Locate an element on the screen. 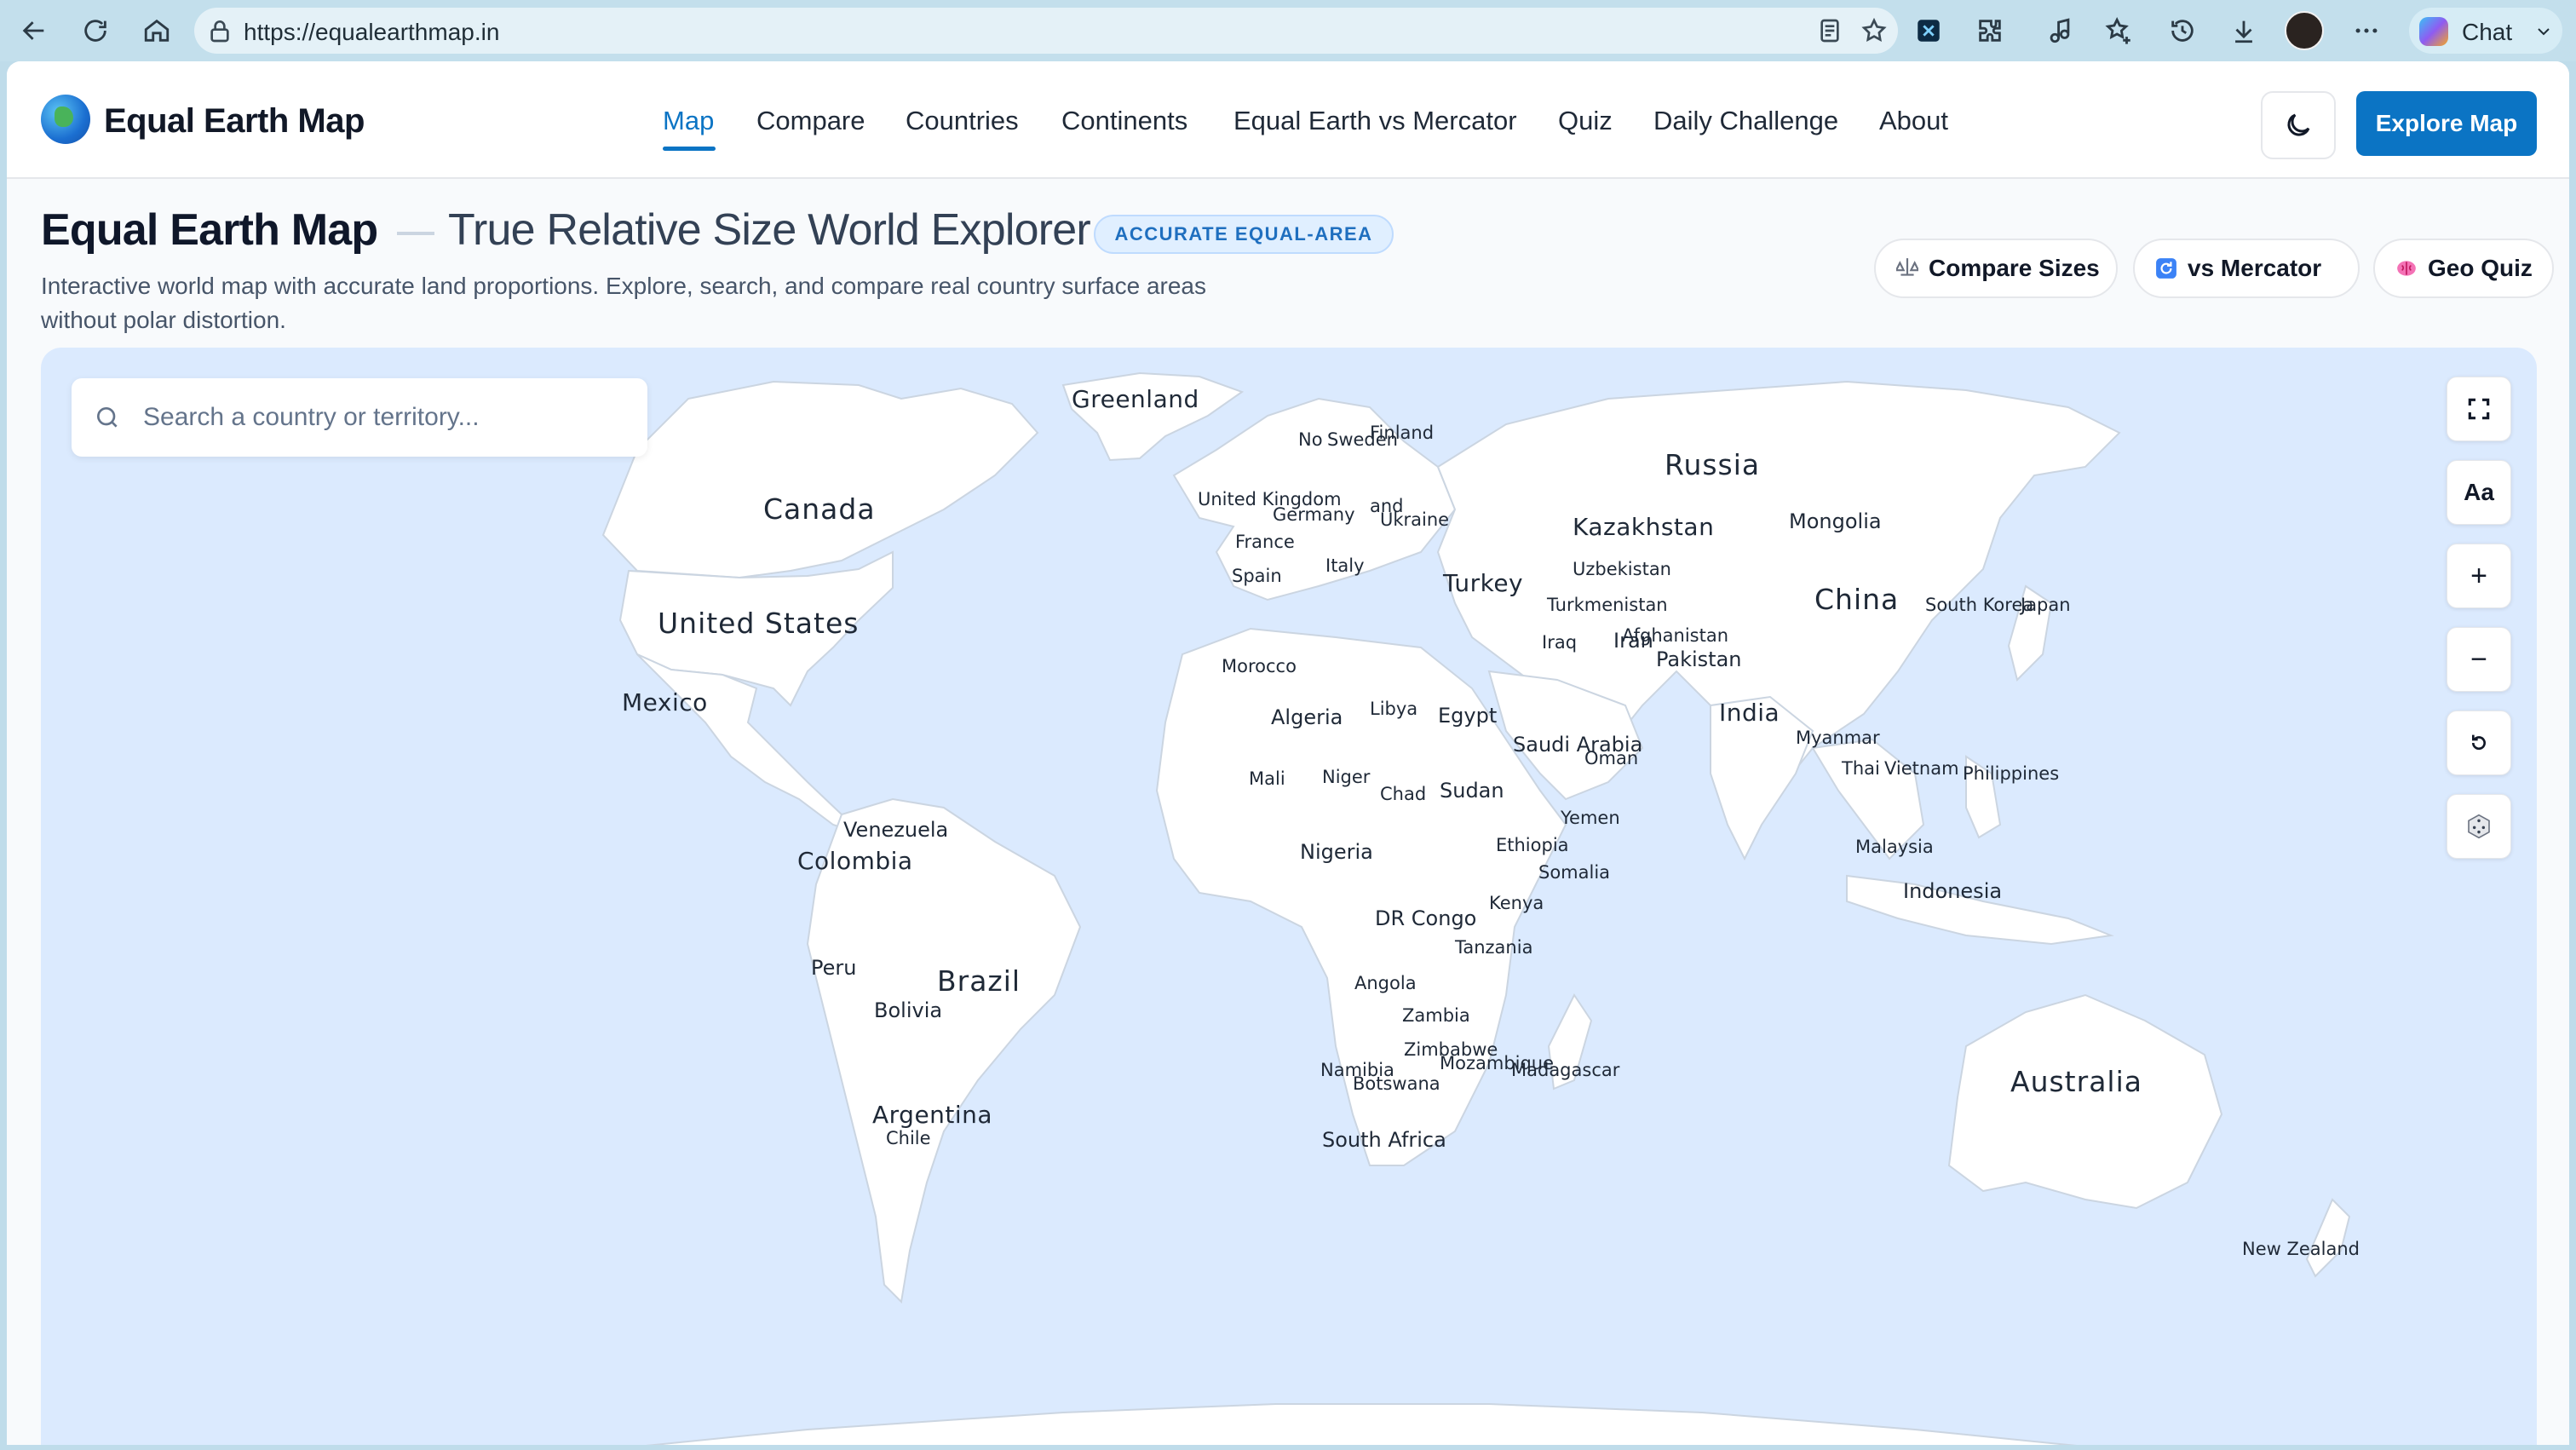  continent-antarctica is located at coordinates (1361, 1424).